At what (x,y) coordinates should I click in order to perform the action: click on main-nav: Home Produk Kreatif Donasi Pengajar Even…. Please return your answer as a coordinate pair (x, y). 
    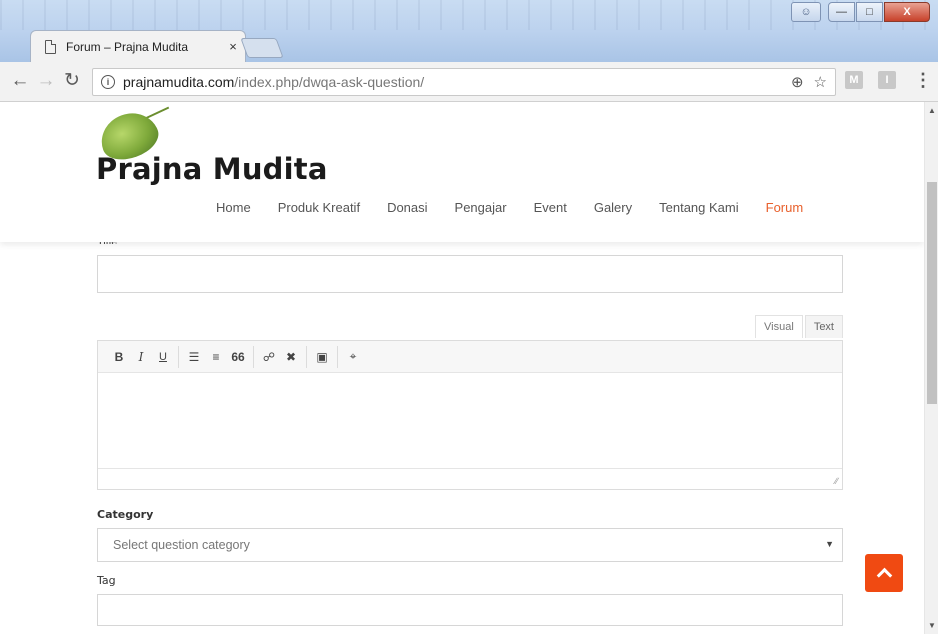
    Looking at the image, I should click on (523, 207).